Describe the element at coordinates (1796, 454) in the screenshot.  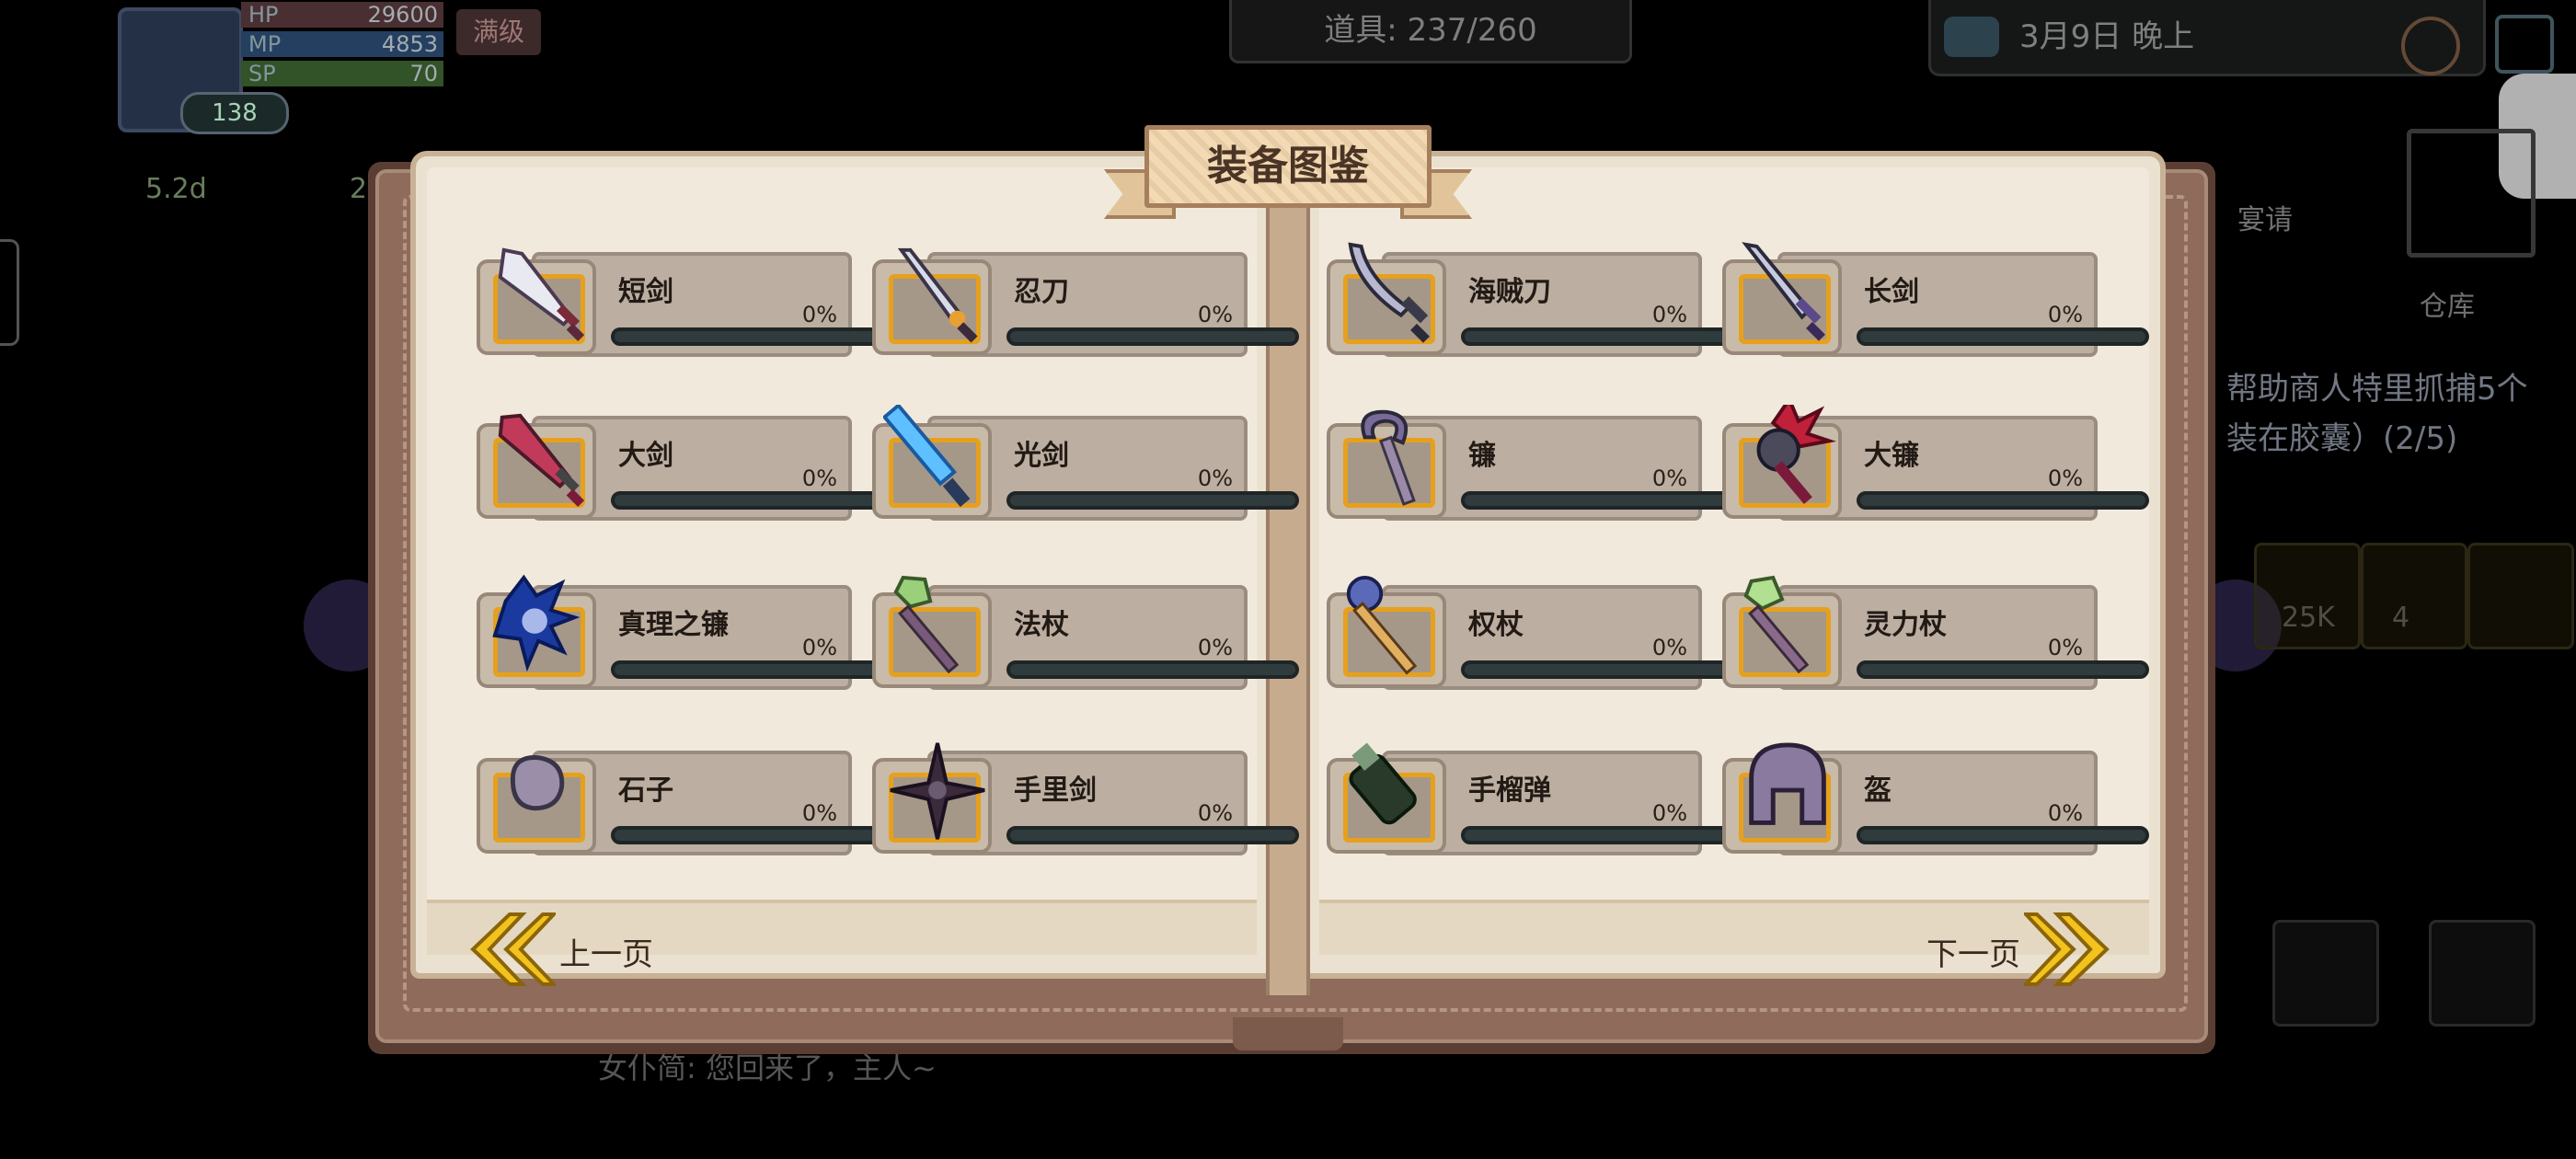
I see `great-scythe-icon` at that location.